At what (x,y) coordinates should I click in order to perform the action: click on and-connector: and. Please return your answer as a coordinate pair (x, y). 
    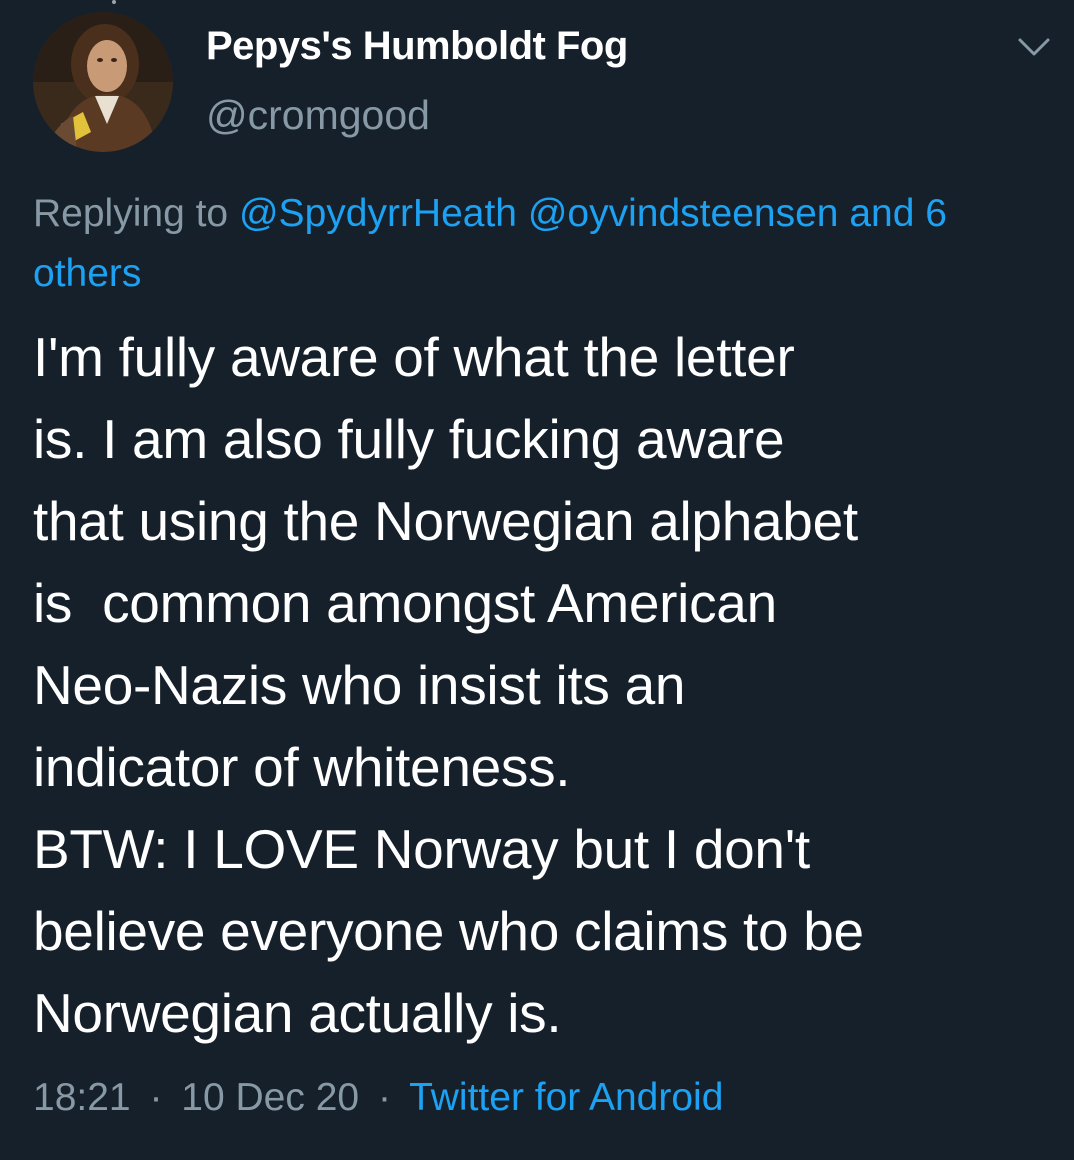
    Looking at the image, I should click on (881, 213).